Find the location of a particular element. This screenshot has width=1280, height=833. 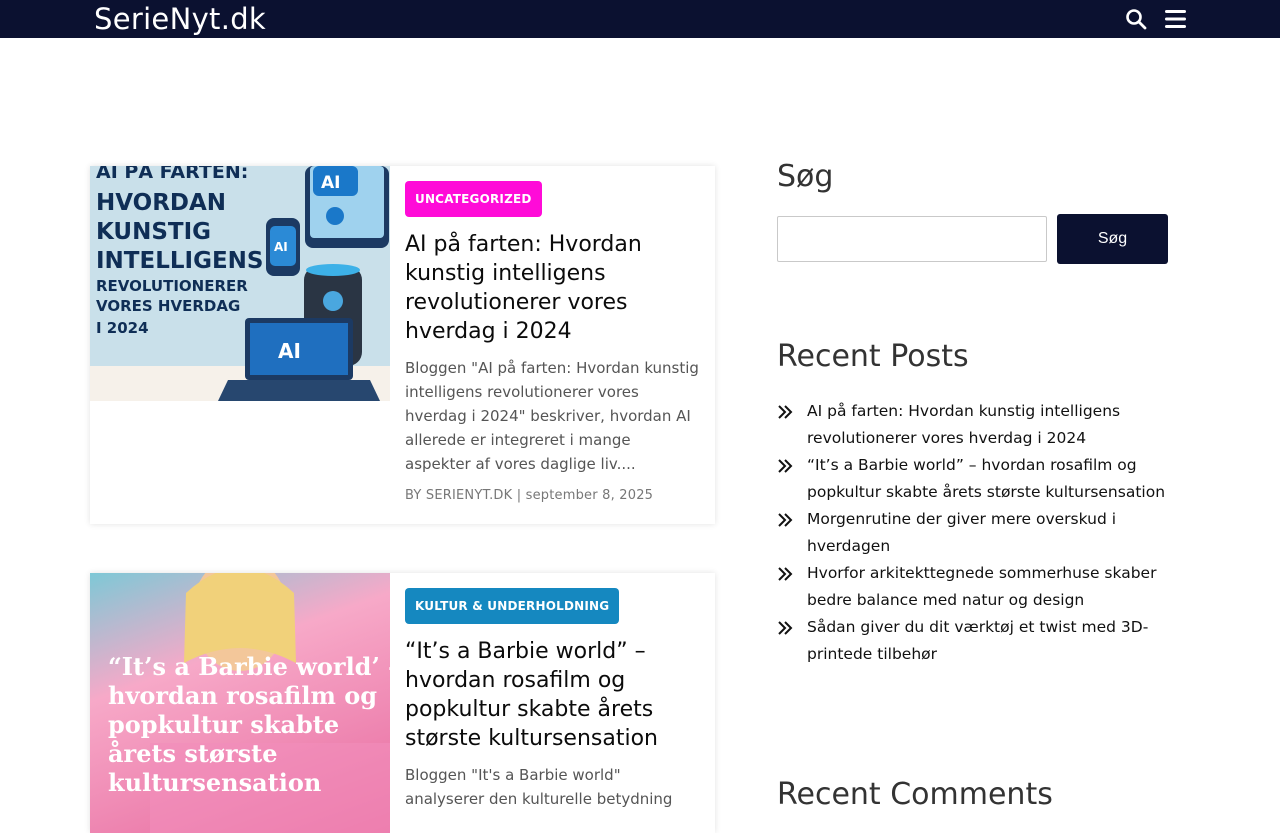

search-button: Søg is located at coordinates (1112, 239).